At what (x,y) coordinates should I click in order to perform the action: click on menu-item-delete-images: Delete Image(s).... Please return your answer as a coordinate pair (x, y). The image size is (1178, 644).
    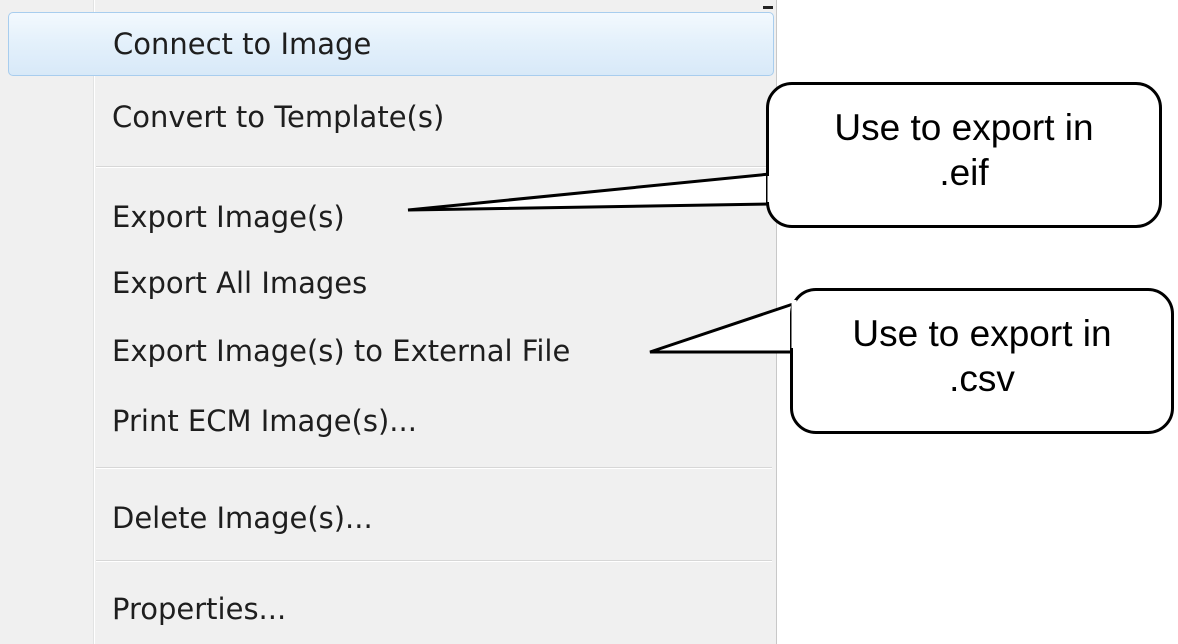
    Looking at the image, I should click on (387, 517).